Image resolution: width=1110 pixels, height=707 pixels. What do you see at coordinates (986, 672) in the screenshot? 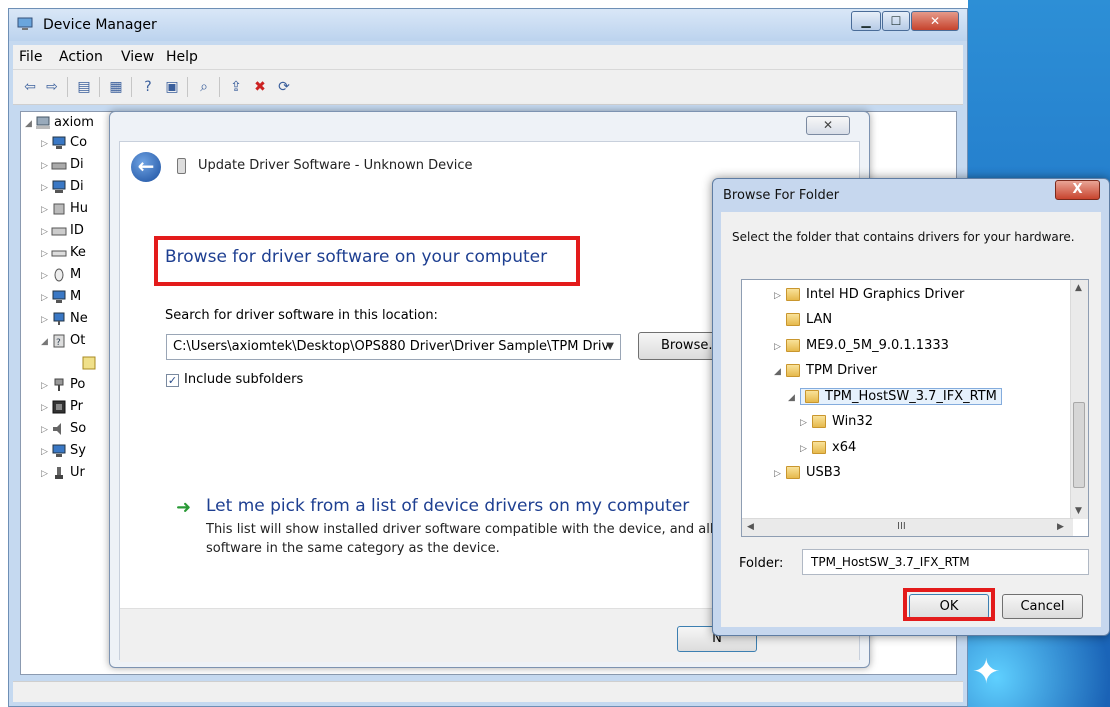
I see `windows-logo-icon: ✦` at bounding box center [986, 672].